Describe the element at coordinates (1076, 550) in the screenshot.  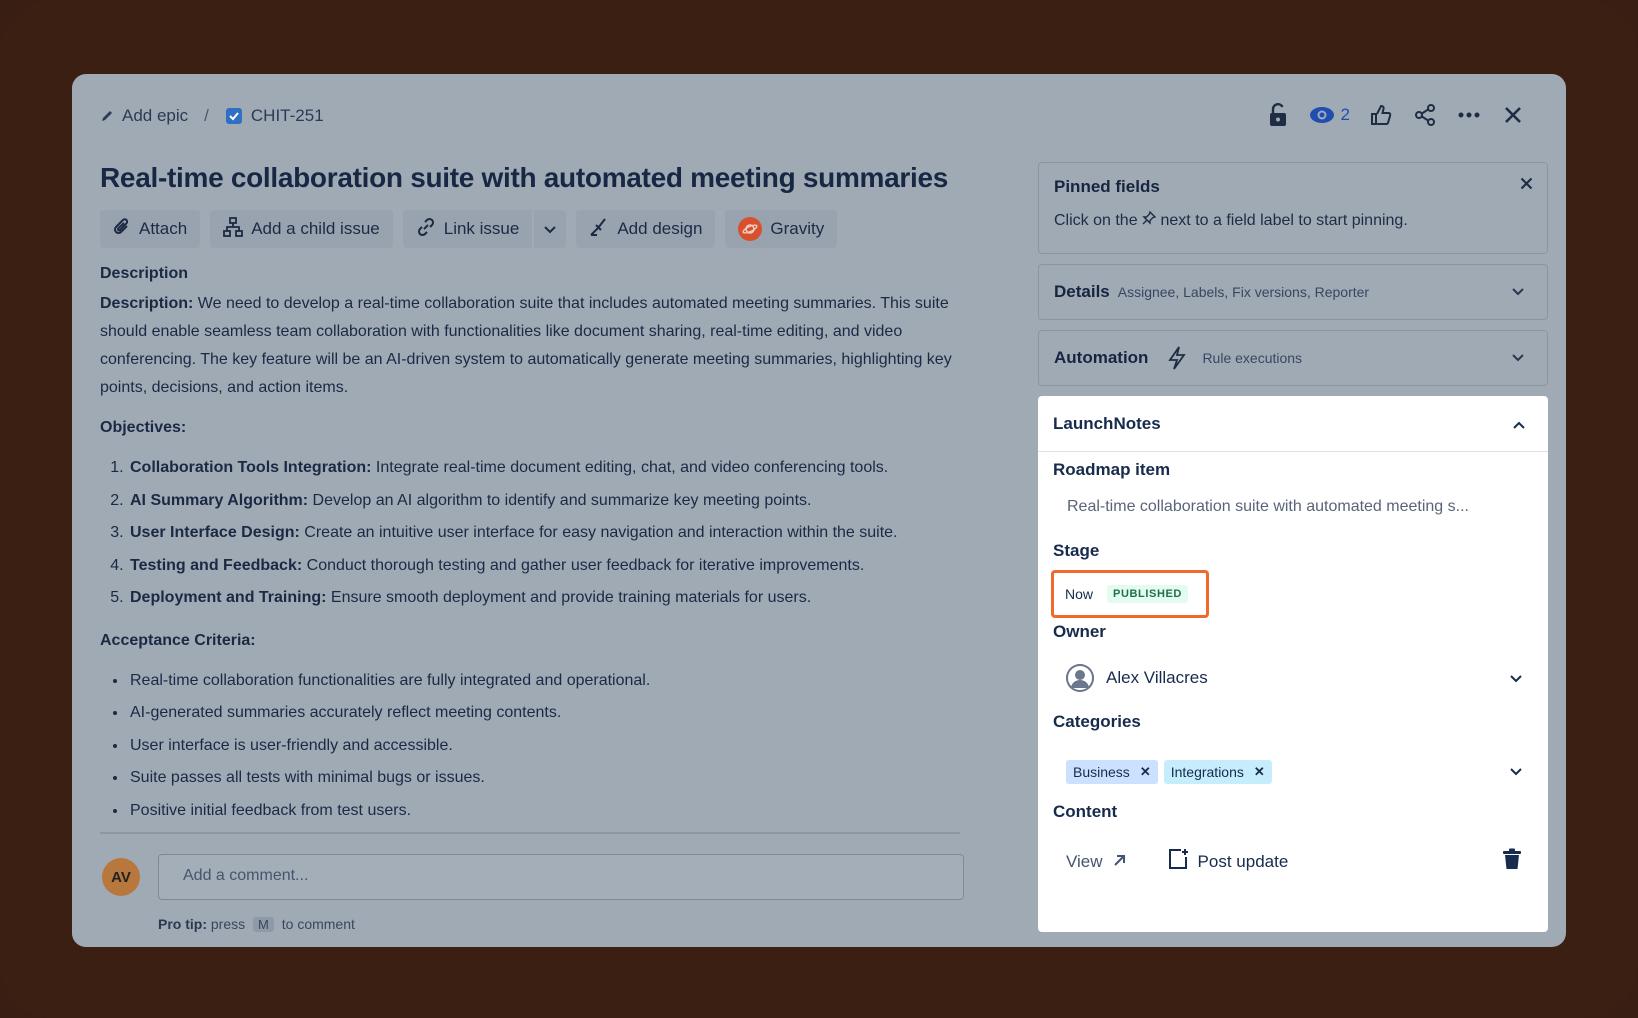
I see `stage-label: Stage` at that location.